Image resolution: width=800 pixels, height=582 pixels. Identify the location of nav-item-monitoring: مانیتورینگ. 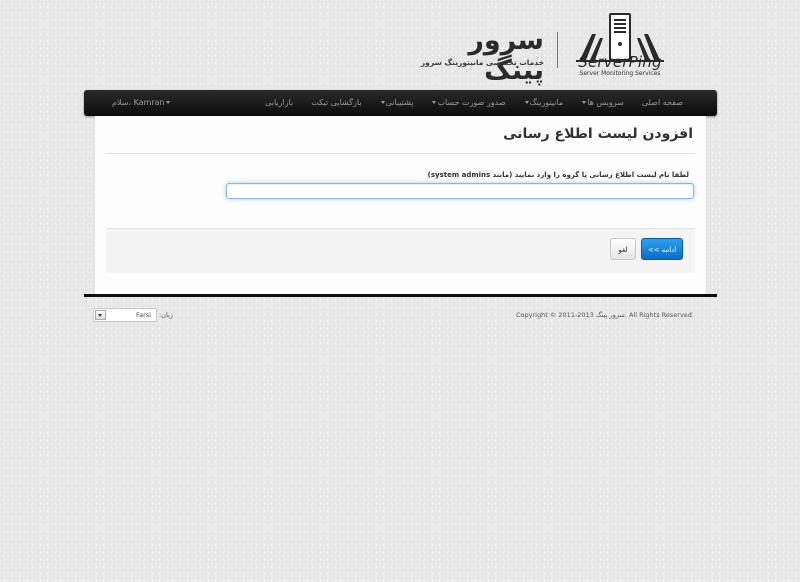
(544, 103).